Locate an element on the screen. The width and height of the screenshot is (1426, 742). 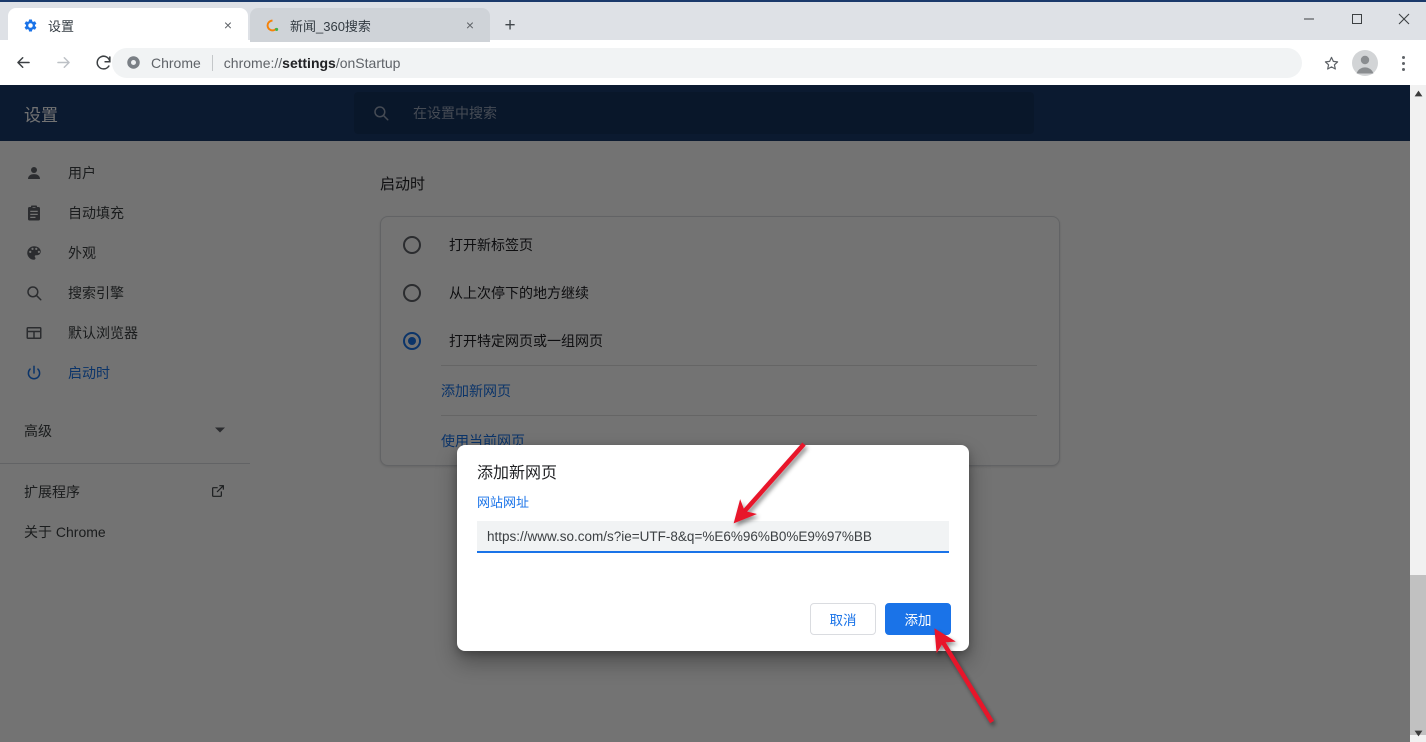
avatar-icon is located at coordinates (1365, 63).